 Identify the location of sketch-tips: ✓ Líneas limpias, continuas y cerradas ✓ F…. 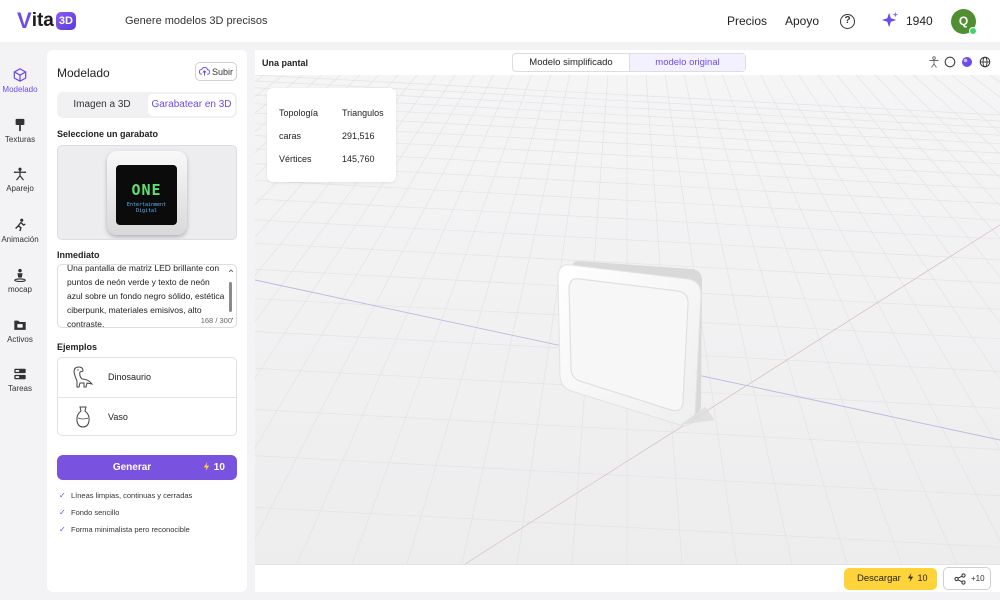
(149, 512).